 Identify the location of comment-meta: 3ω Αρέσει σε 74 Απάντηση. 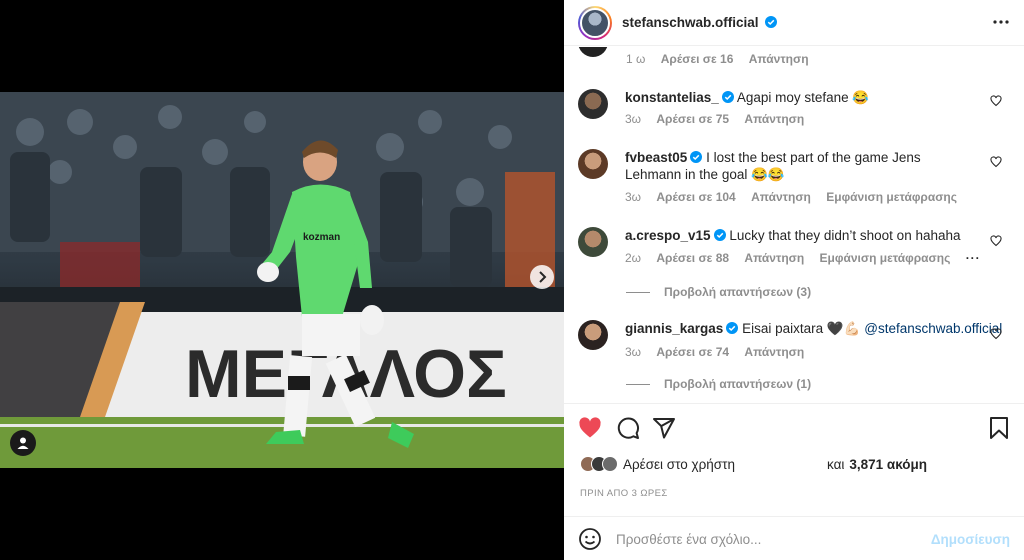
(720, 352).